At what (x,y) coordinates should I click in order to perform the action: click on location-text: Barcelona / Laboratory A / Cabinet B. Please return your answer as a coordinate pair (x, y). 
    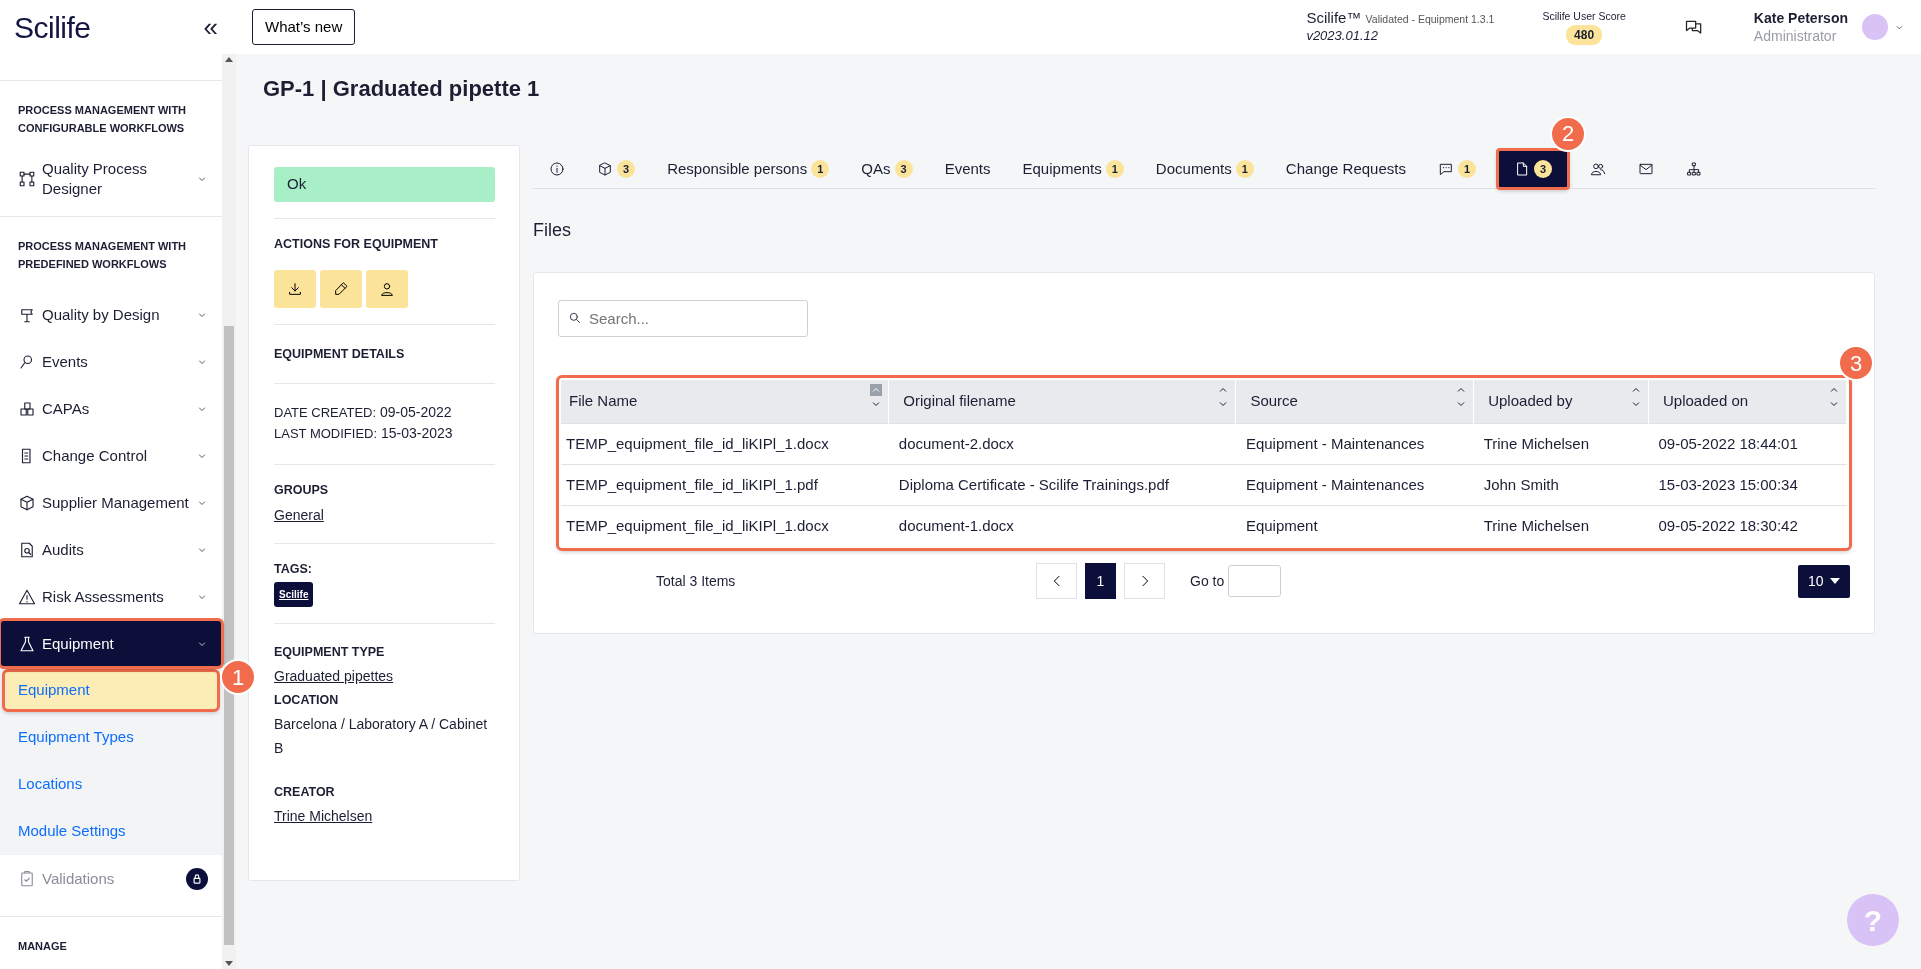
    Looking at the image, I should click on (381, 737).